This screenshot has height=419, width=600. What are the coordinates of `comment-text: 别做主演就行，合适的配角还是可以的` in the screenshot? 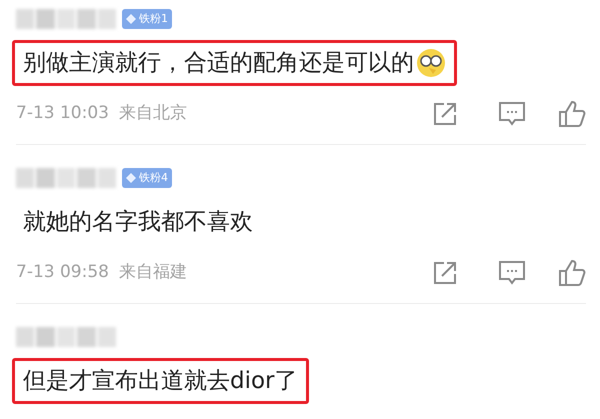 It's located at (218, 63).